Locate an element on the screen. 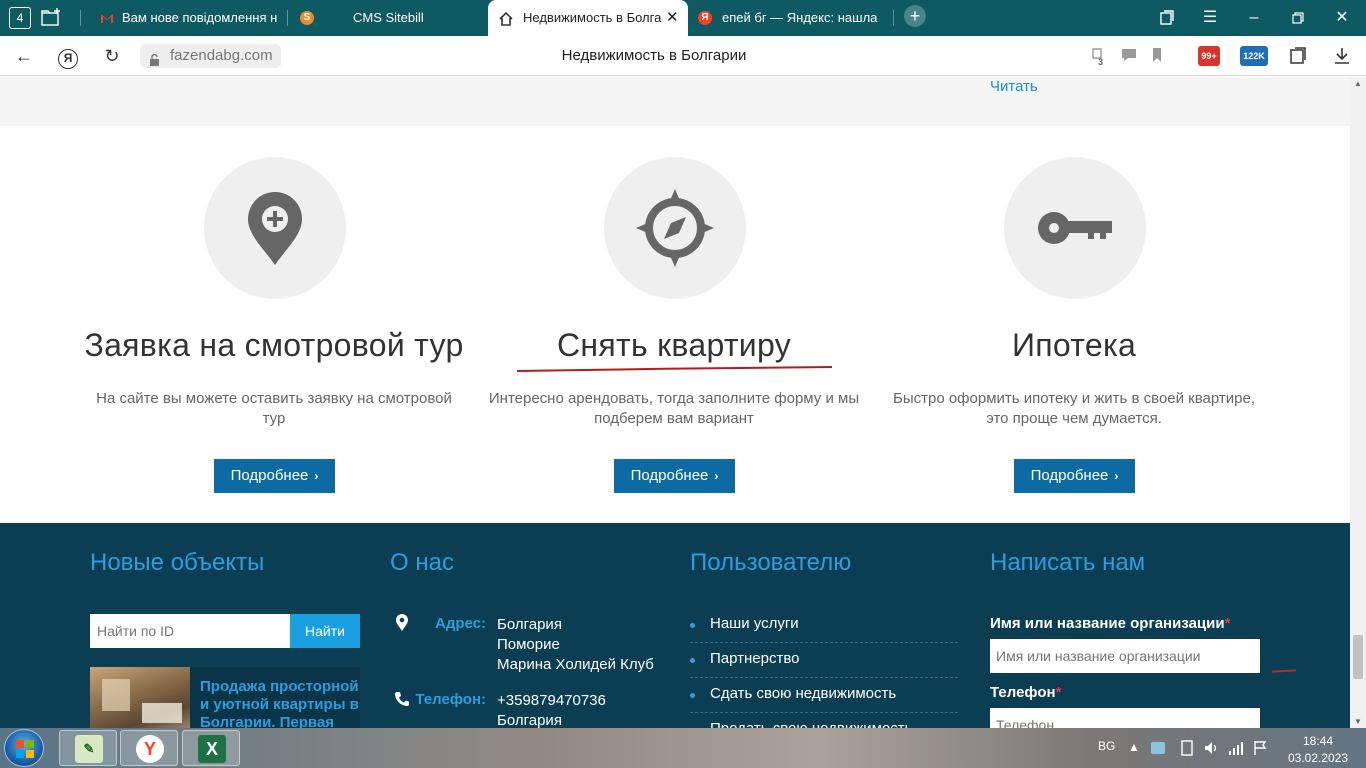  red-extension-icon: 99+ is located at coordinates (1209, 56).